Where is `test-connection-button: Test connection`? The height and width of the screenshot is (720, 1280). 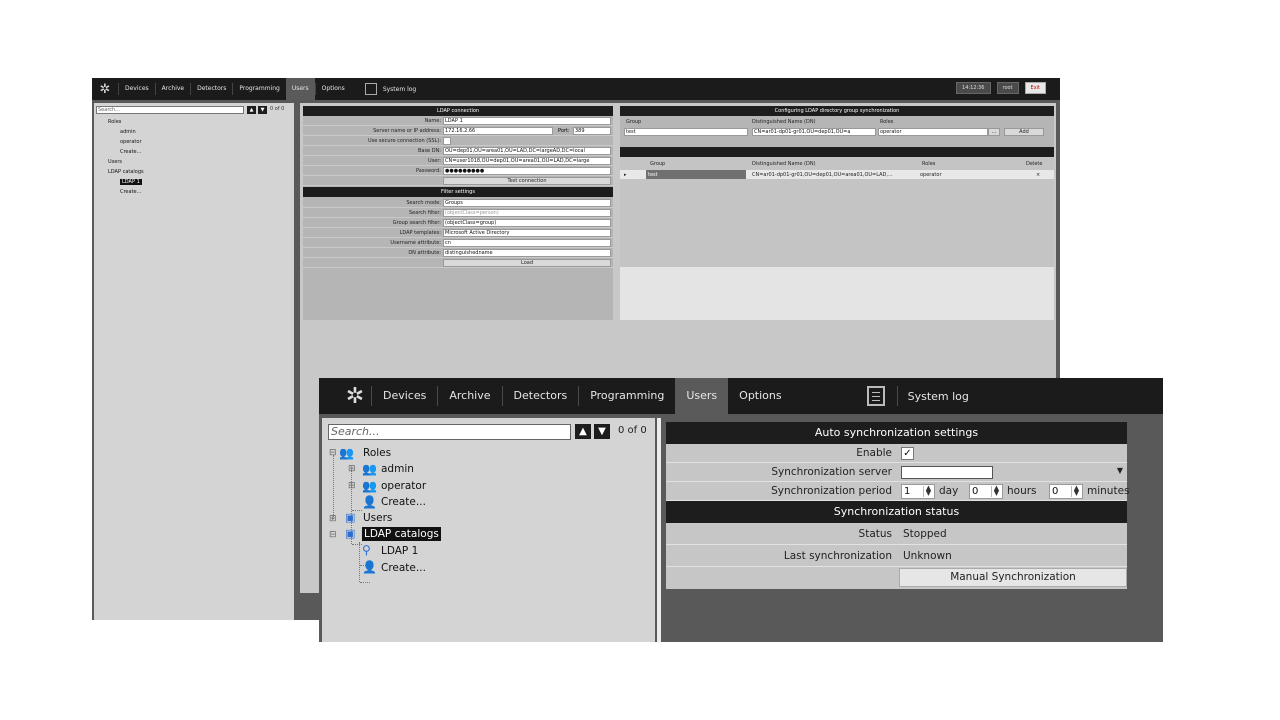
test-connection-button: Test connection is located at coordinates (527, 181).